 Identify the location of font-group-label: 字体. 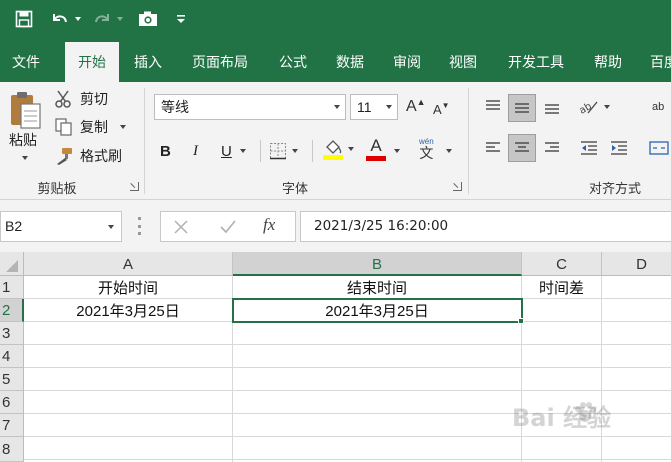
(294, 188).